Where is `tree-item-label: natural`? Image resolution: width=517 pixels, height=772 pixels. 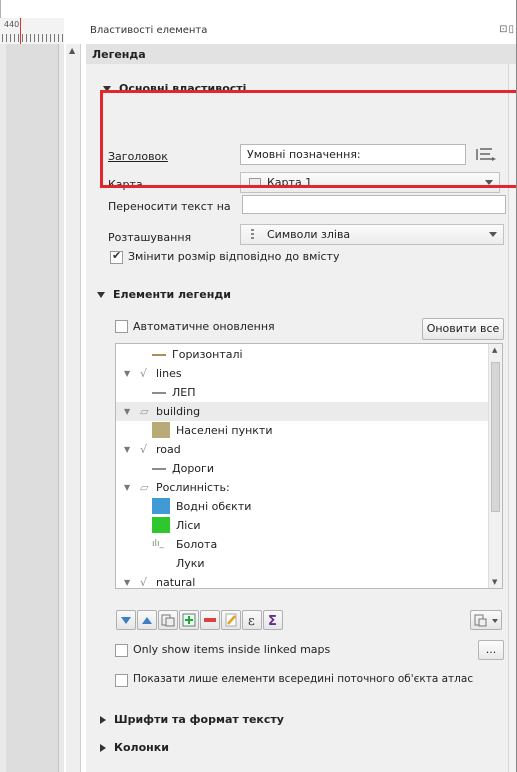 tree-item-label: natural is located at coordinates (176, 582).